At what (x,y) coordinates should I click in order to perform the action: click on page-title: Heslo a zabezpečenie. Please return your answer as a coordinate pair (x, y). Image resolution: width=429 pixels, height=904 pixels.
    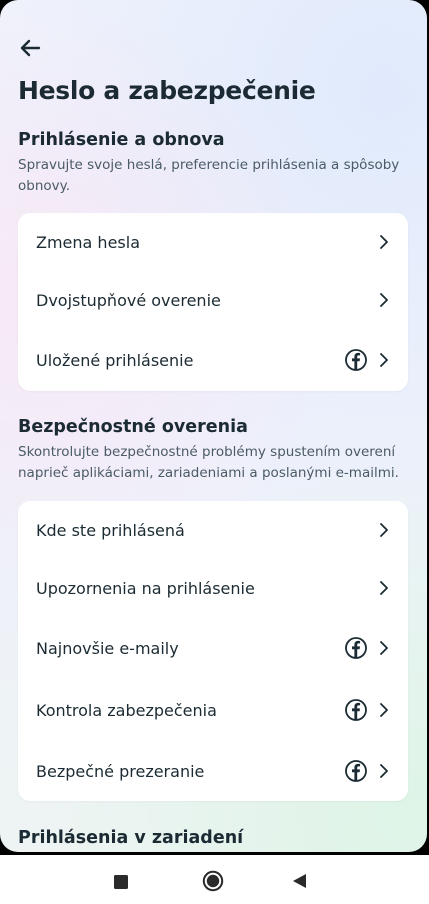
    Looking at the image, I should click on (167, 90).